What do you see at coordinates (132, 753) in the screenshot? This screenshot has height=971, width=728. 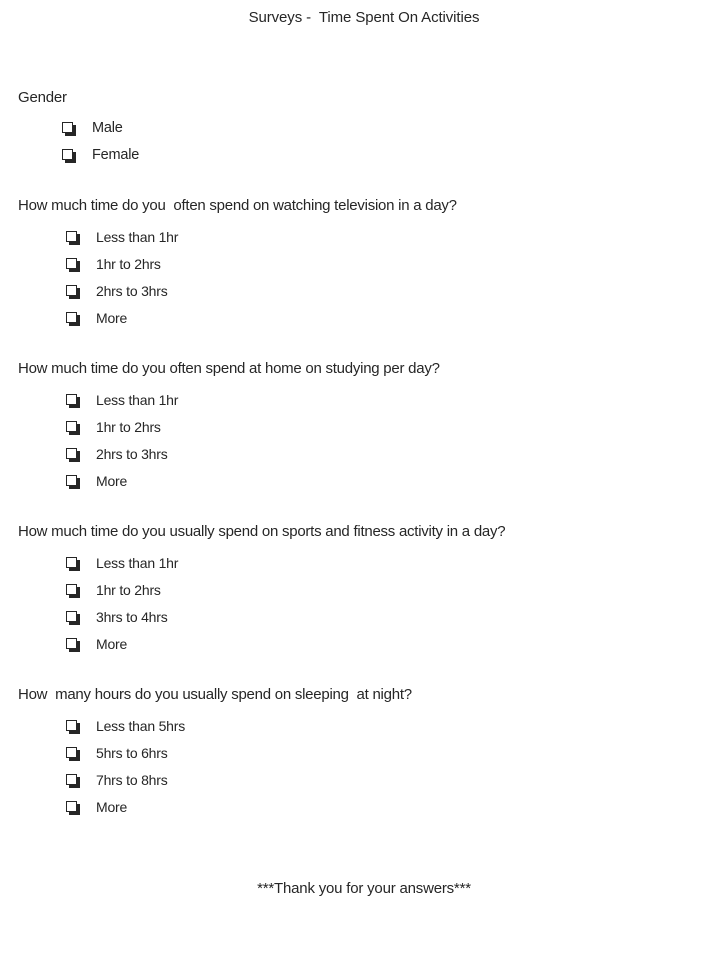 I see `option-label: 5hrs to 6hrs` at bounding box center [132, 753].